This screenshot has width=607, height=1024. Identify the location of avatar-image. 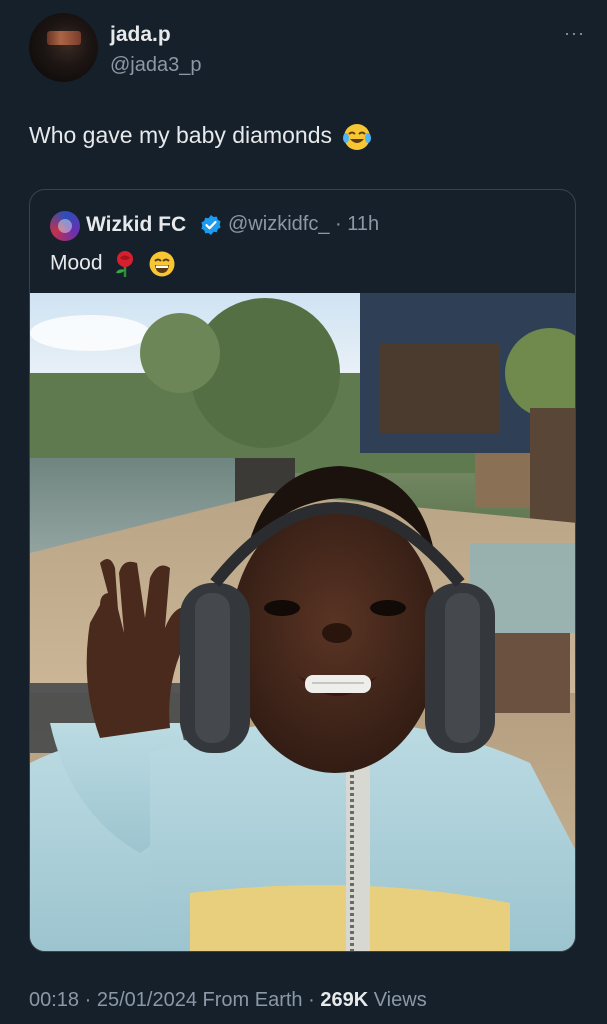
(64, 38).